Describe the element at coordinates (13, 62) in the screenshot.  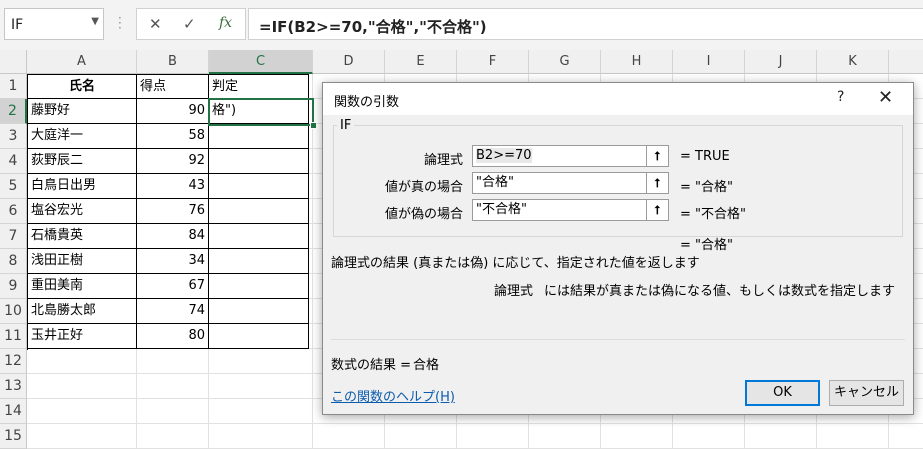
I see `select-all-corner` at that location.